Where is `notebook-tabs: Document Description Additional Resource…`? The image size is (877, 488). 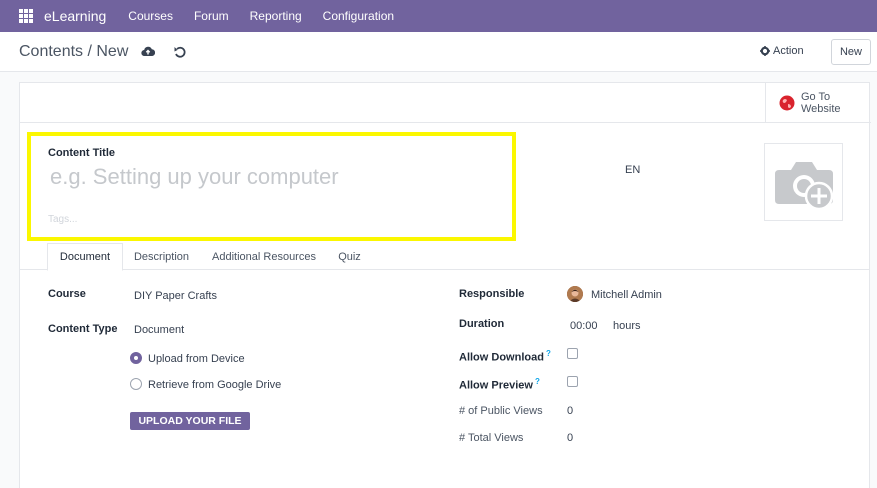 notebook-tabs: Document Description Additional Resource… is located at coordinates (444, 257).